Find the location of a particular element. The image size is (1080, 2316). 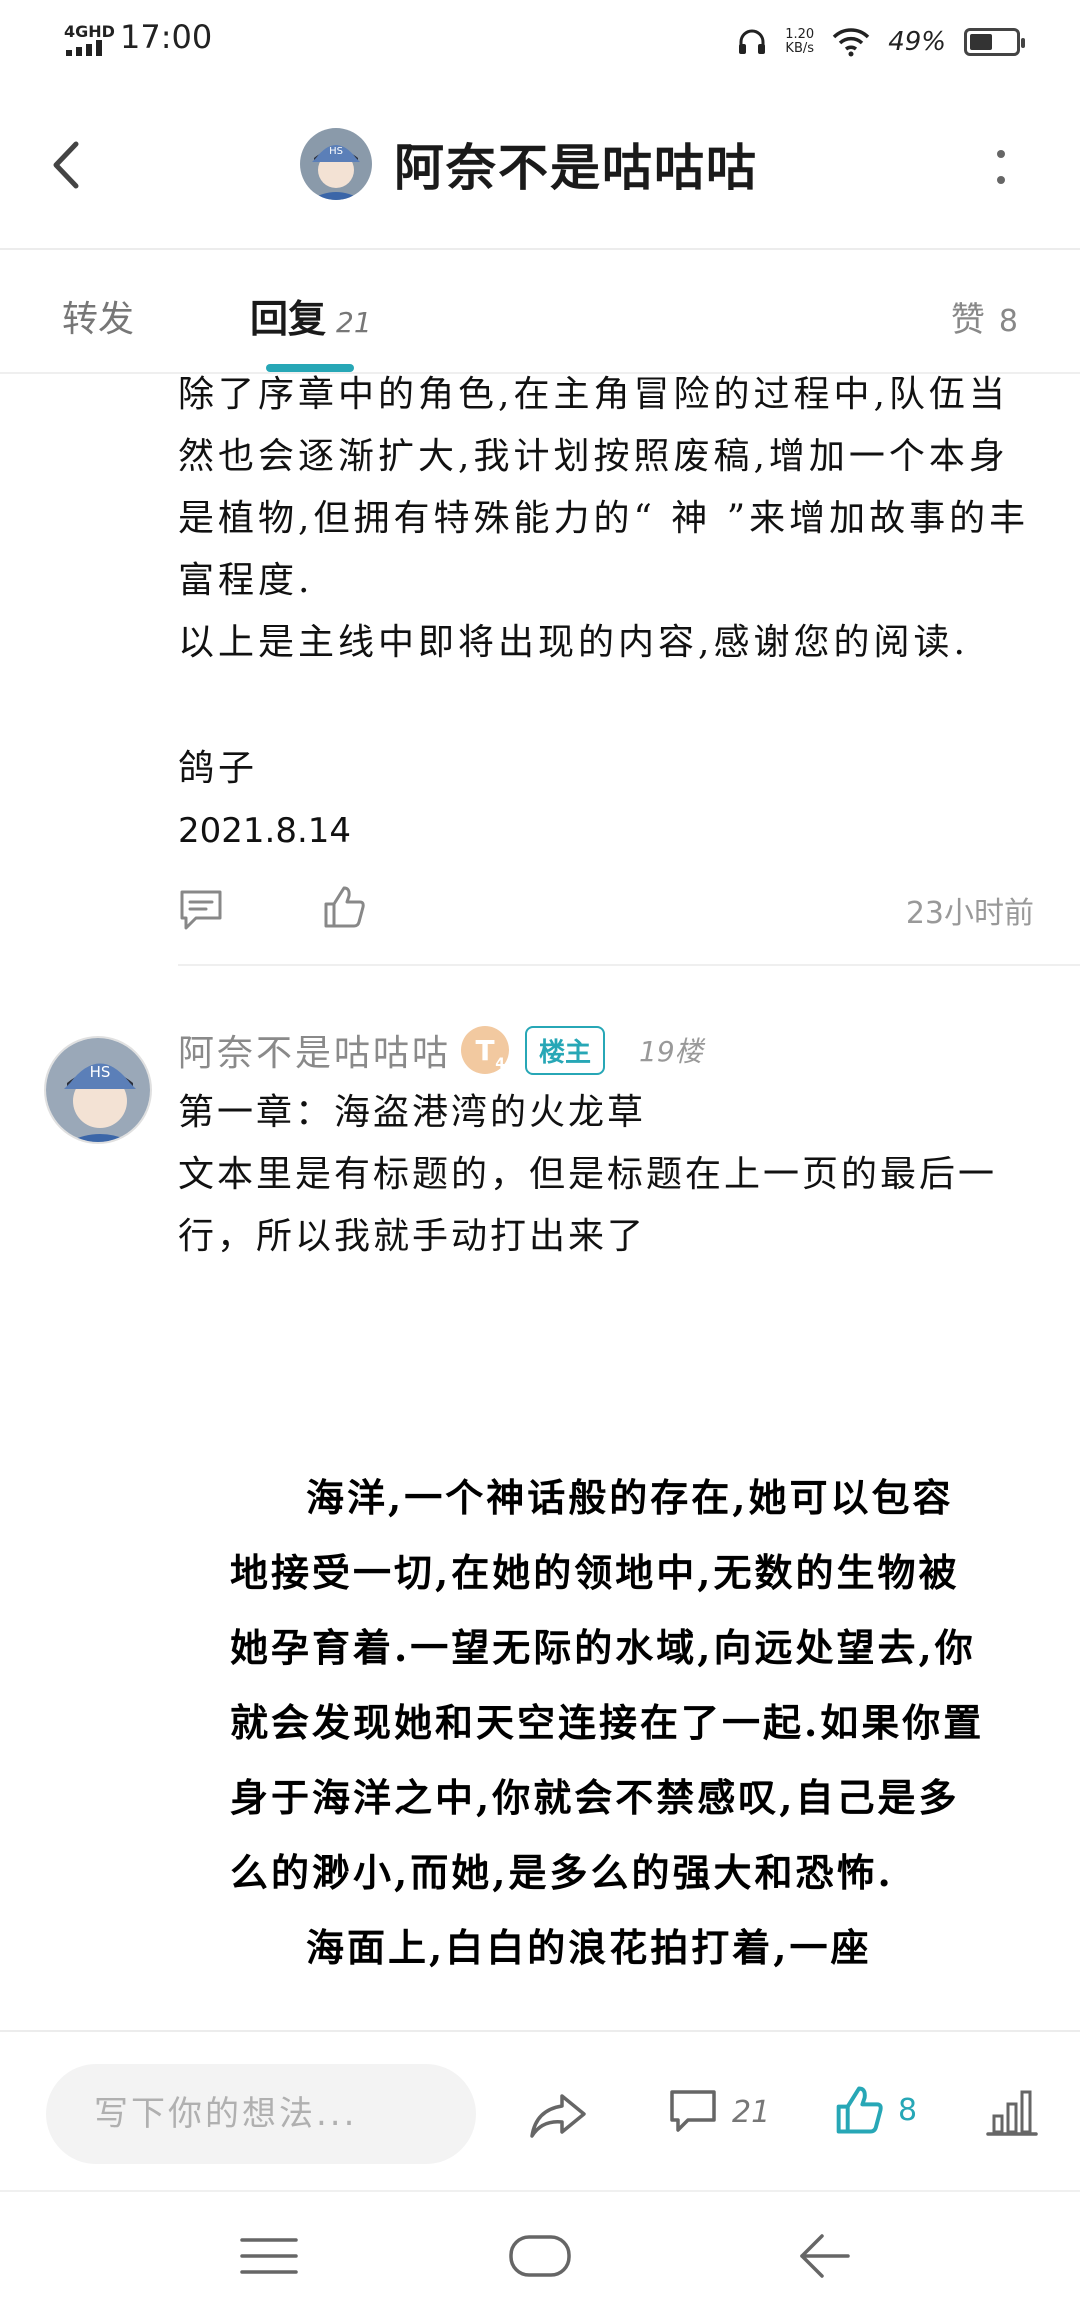

post-date: 2021.8.14 is located at coordinates (265, 831).